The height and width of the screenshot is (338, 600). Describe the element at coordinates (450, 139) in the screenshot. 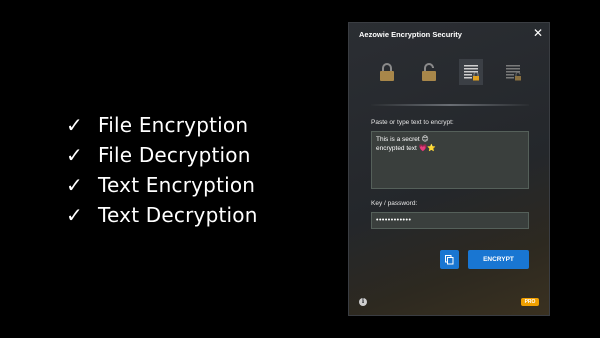

I see `input-line: This is a secret 😊` at that location.